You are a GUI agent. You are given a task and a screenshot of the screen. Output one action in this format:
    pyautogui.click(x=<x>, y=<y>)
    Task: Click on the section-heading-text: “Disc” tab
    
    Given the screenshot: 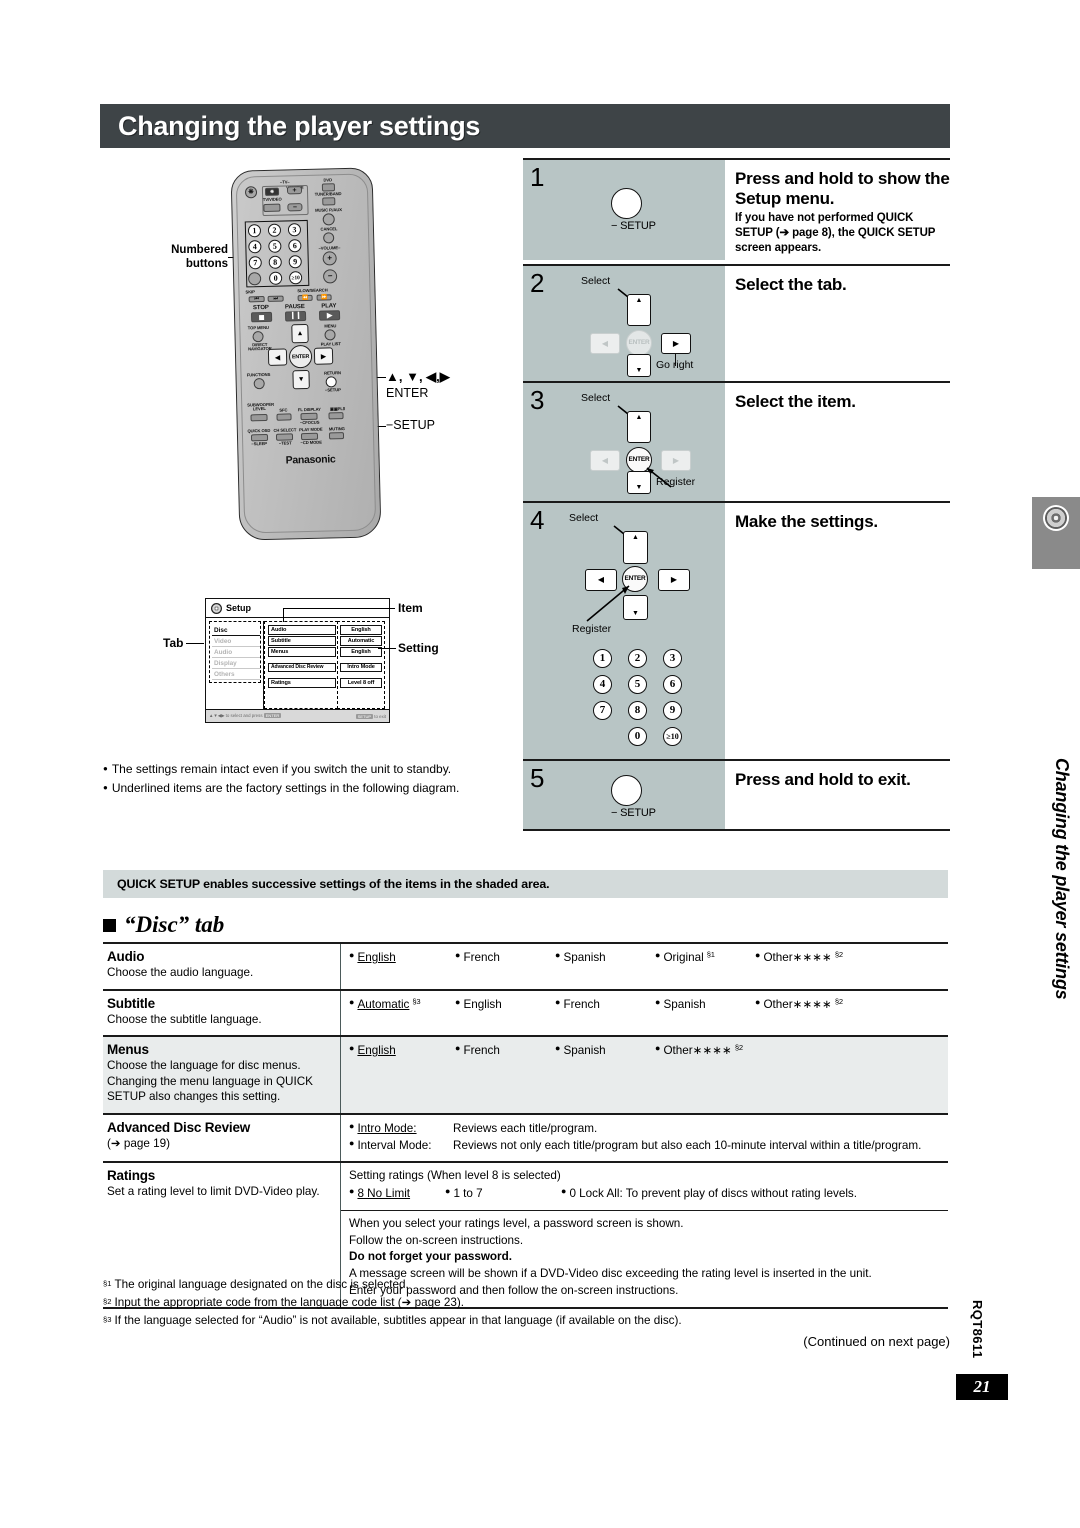 What is the action you would take?
    pyautogui.click(x=174, y=924)
    